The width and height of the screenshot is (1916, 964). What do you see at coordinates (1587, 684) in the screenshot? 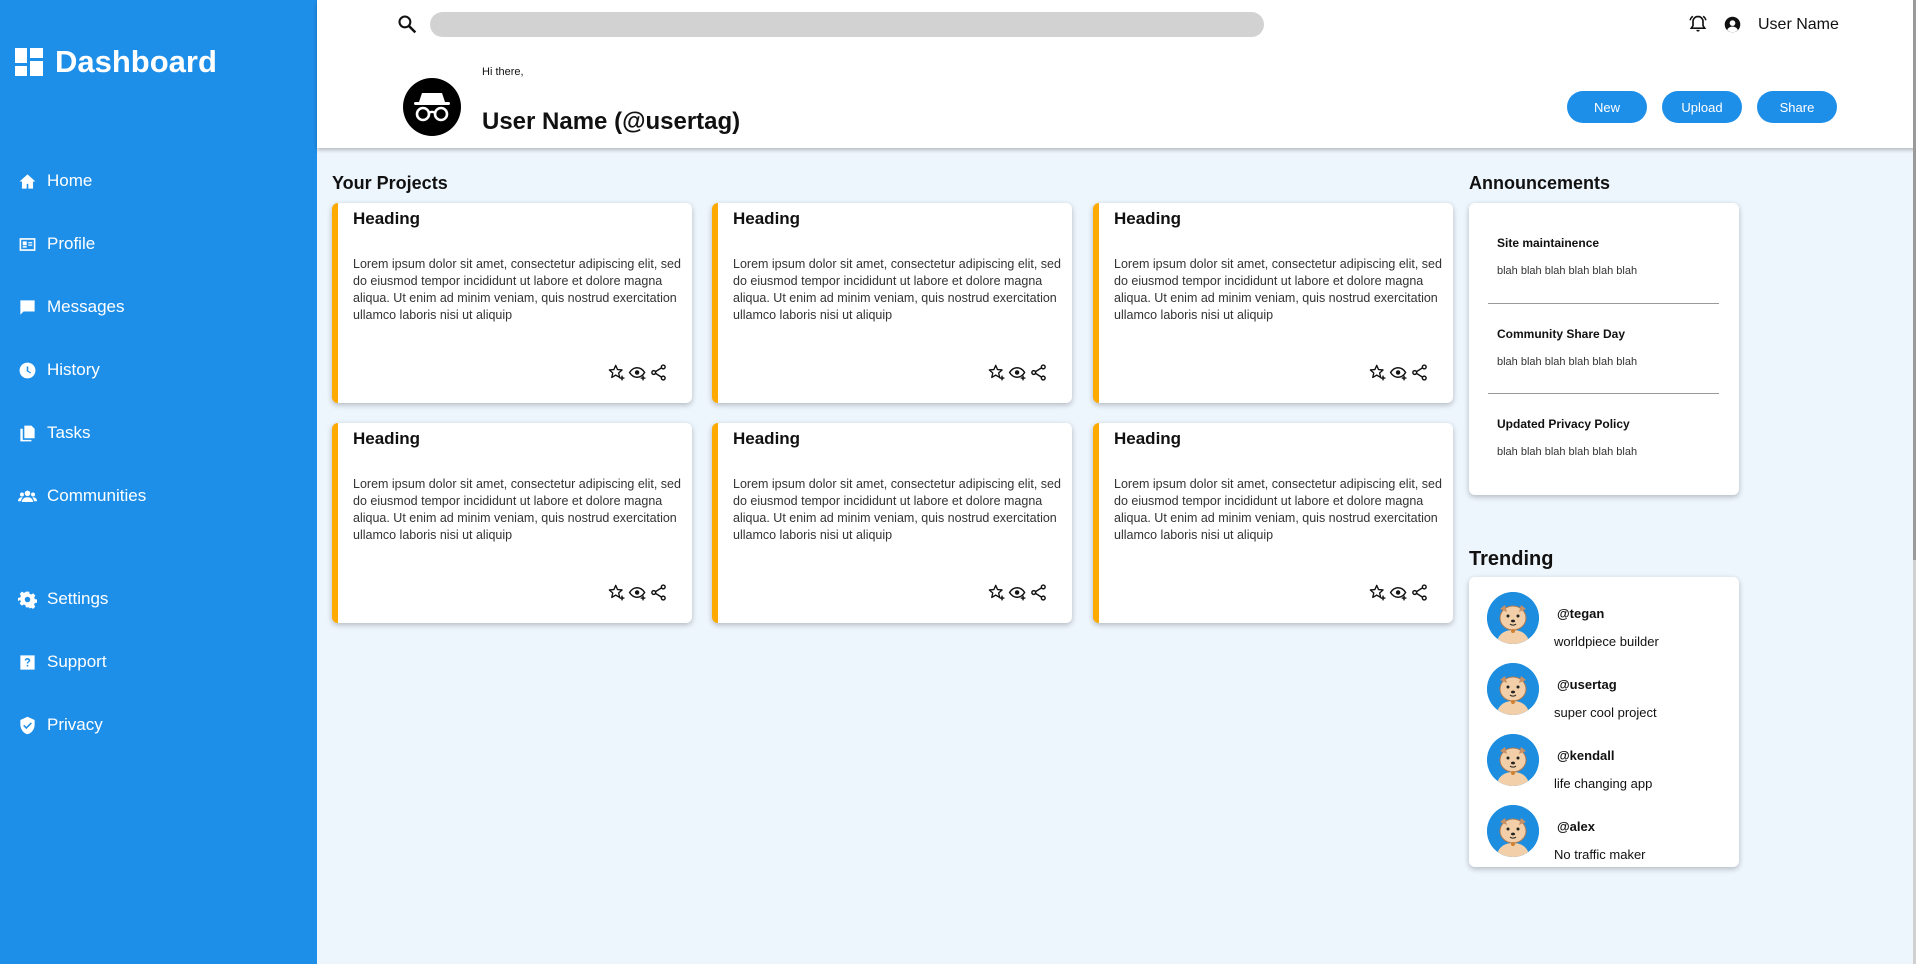
I see `trending-handle: @usertag` at bounding box center [1587, 684].